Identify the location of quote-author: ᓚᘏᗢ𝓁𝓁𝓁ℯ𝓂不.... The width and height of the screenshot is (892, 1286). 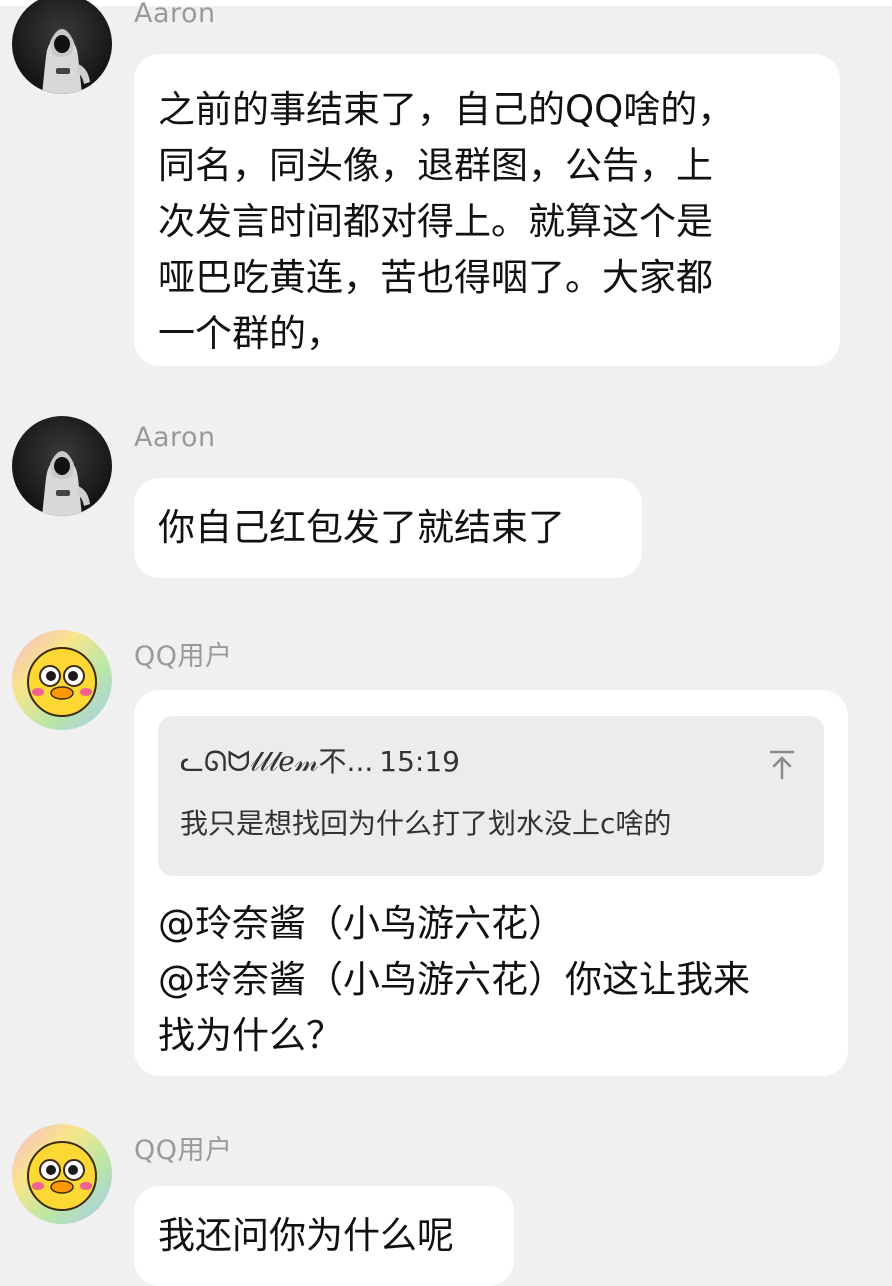
(277, 761).